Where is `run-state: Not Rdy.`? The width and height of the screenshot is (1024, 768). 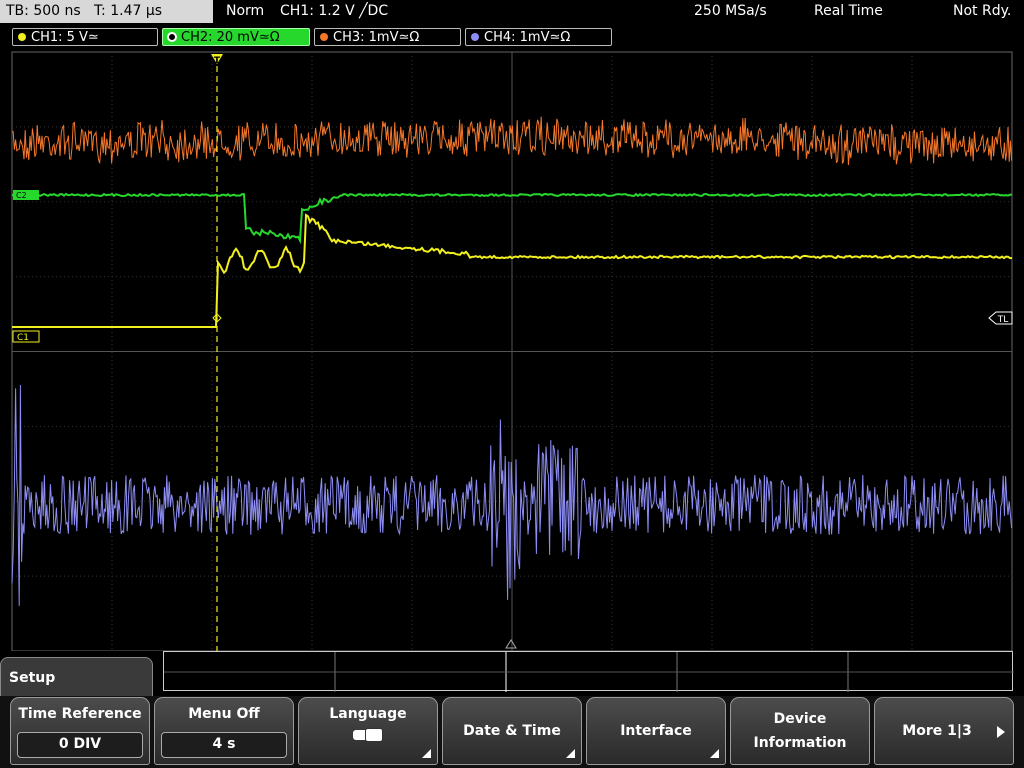
run-state: Not Rdy. is located at coordinates (982, 11).